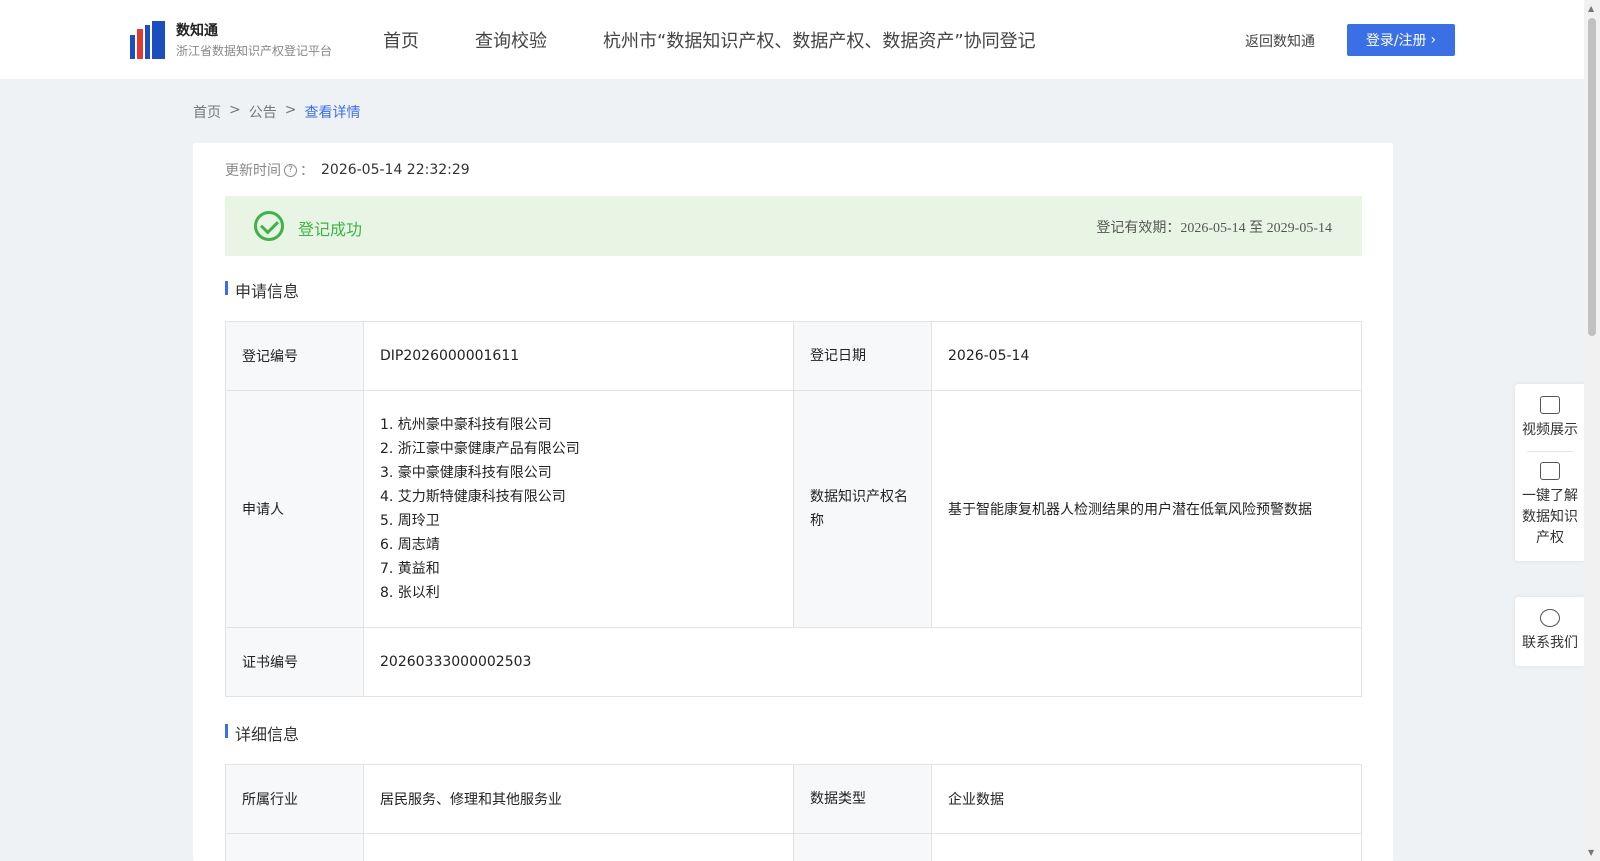 The image size is (1600, 861). What do you see at coordinates (330, 229) in the screenshot?
I see `status-text: 登记成功` at bounding box center [330, 229].